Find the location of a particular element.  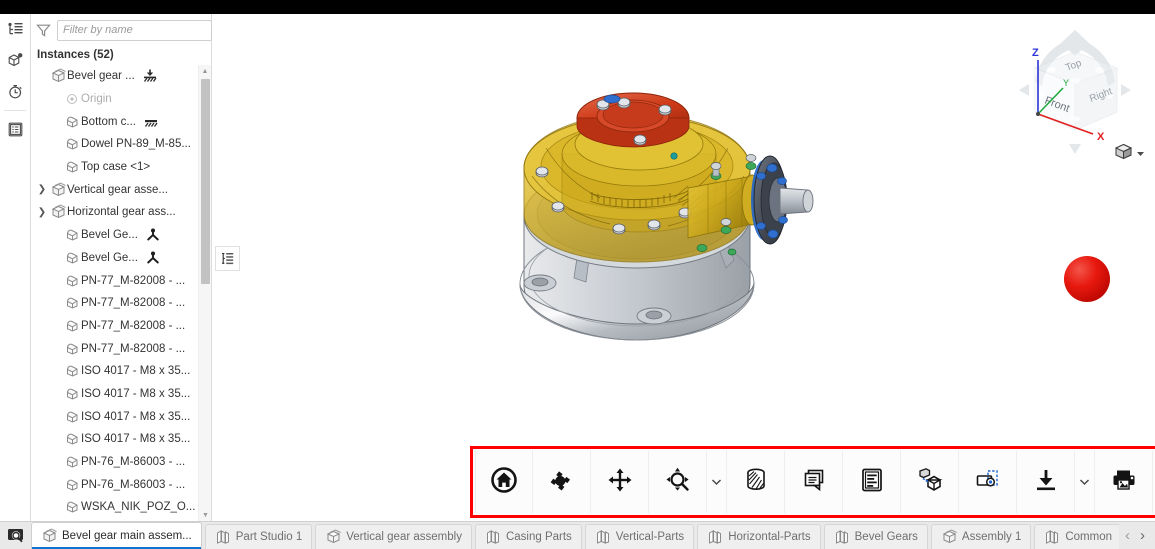

funnel-icon is located at coordinates (43, 30).